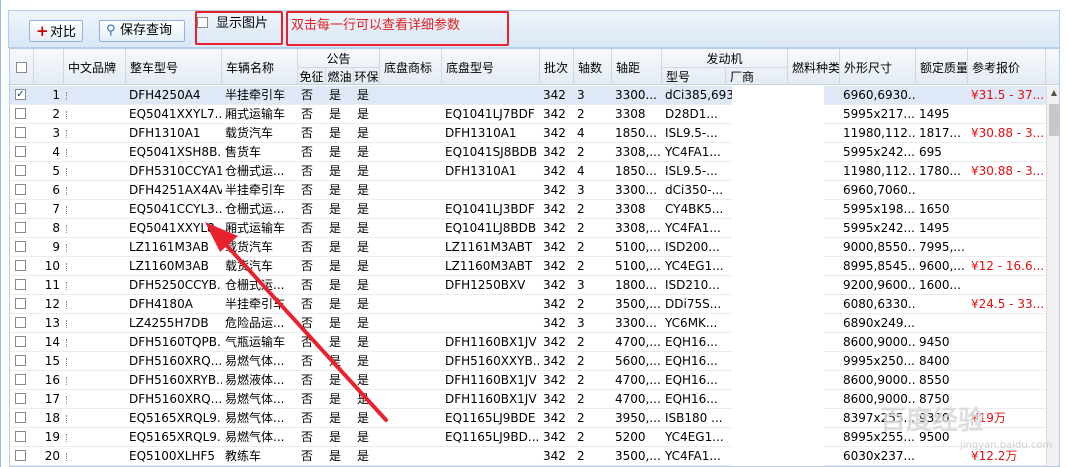 This screenshot has height=467, width=1068. What do you see at coordinates (1054, 120) in the screenshot?
I see `scroll-thumb` at bounding box center [1054, 120].